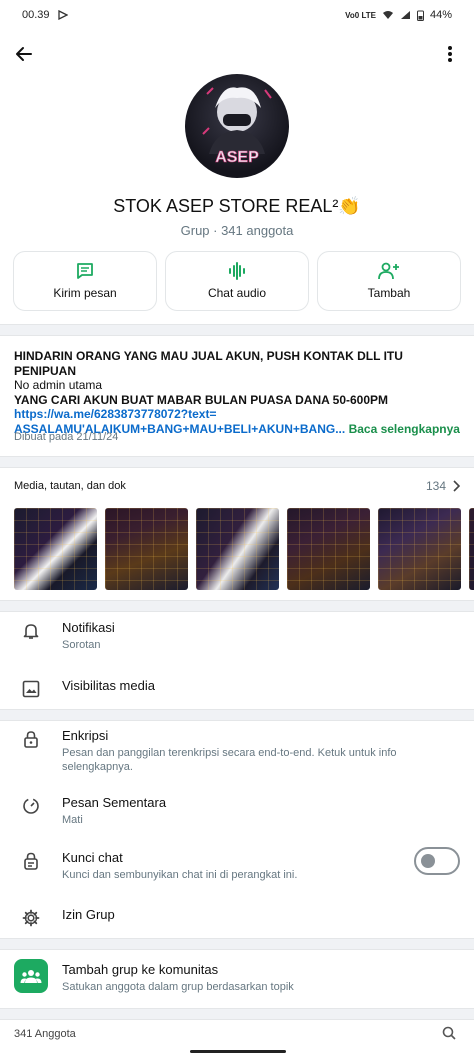 Image resolution: width=474 pixels, height=1061 pixels. I want to click on toggle-knob, so click(428, 861).